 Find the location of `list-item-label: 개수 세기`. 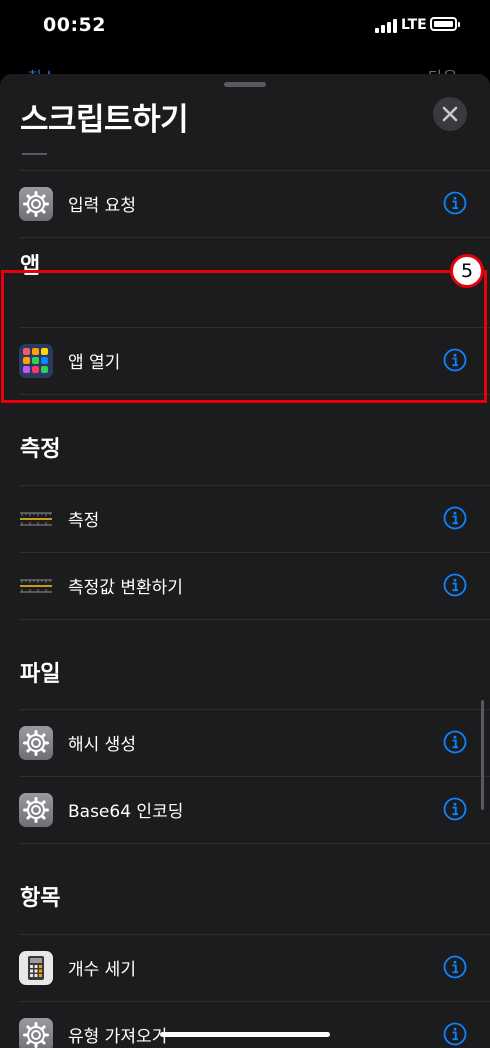

list-item-label: 개수 세기 is located at coordinates (102, 970).